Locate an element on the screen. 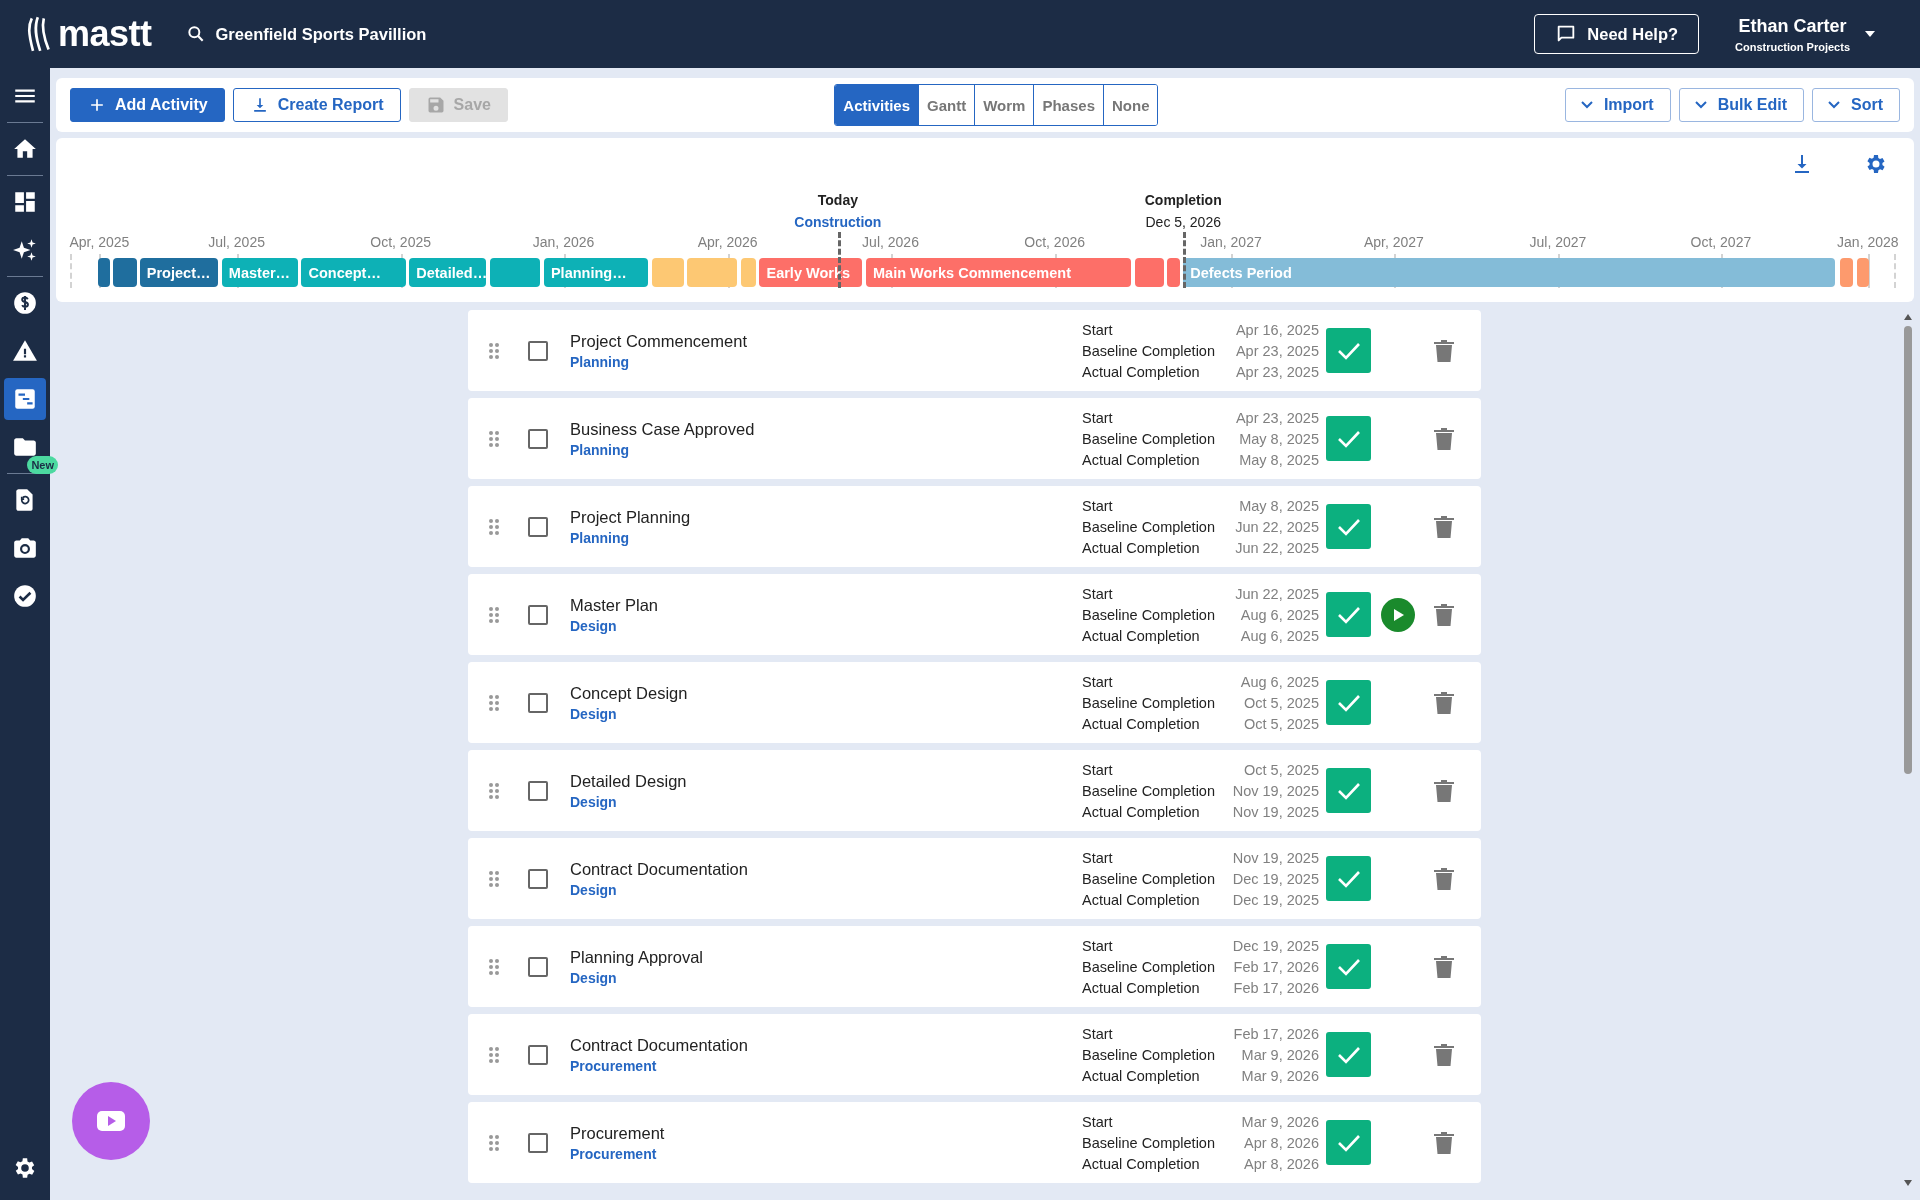  activity-card: Master Plan Design Start Jun 22, 2025 Baseline Completion Aug 6, 2025 Actual Completion Aug 6, 2025 is located at coordinates (974, 614).